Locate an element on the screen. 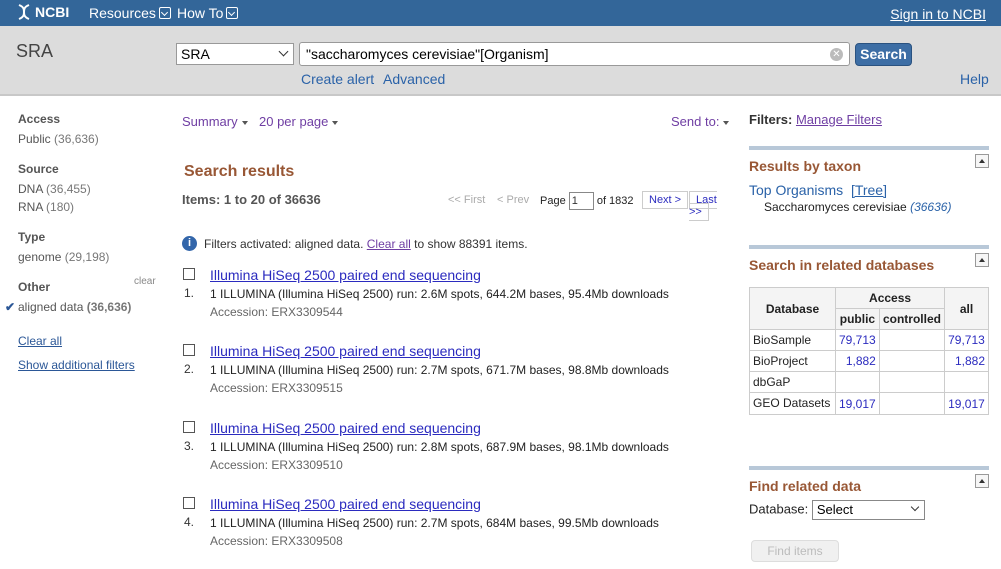 The width and height of the screenshot is (1001, 569). section-title: Search in related databases is located at coordinates (842, 265).